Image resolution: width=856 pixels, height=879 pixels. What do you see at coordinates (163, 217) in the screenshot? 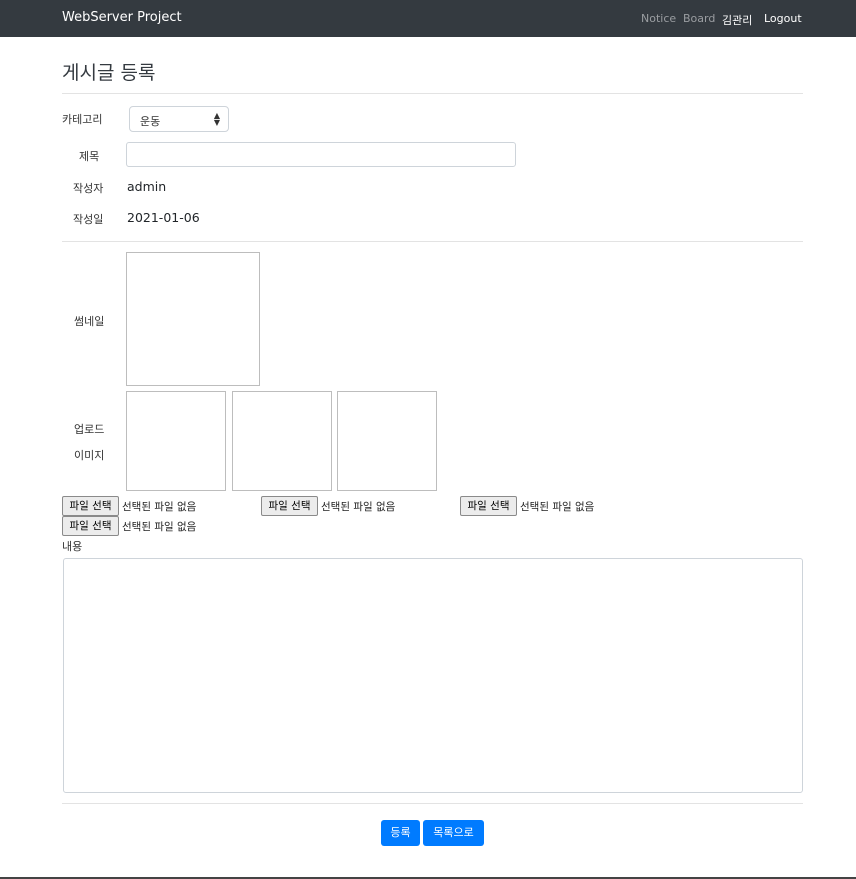
I see `date-value: 2021-01-06` at bounding box center [163, 217].